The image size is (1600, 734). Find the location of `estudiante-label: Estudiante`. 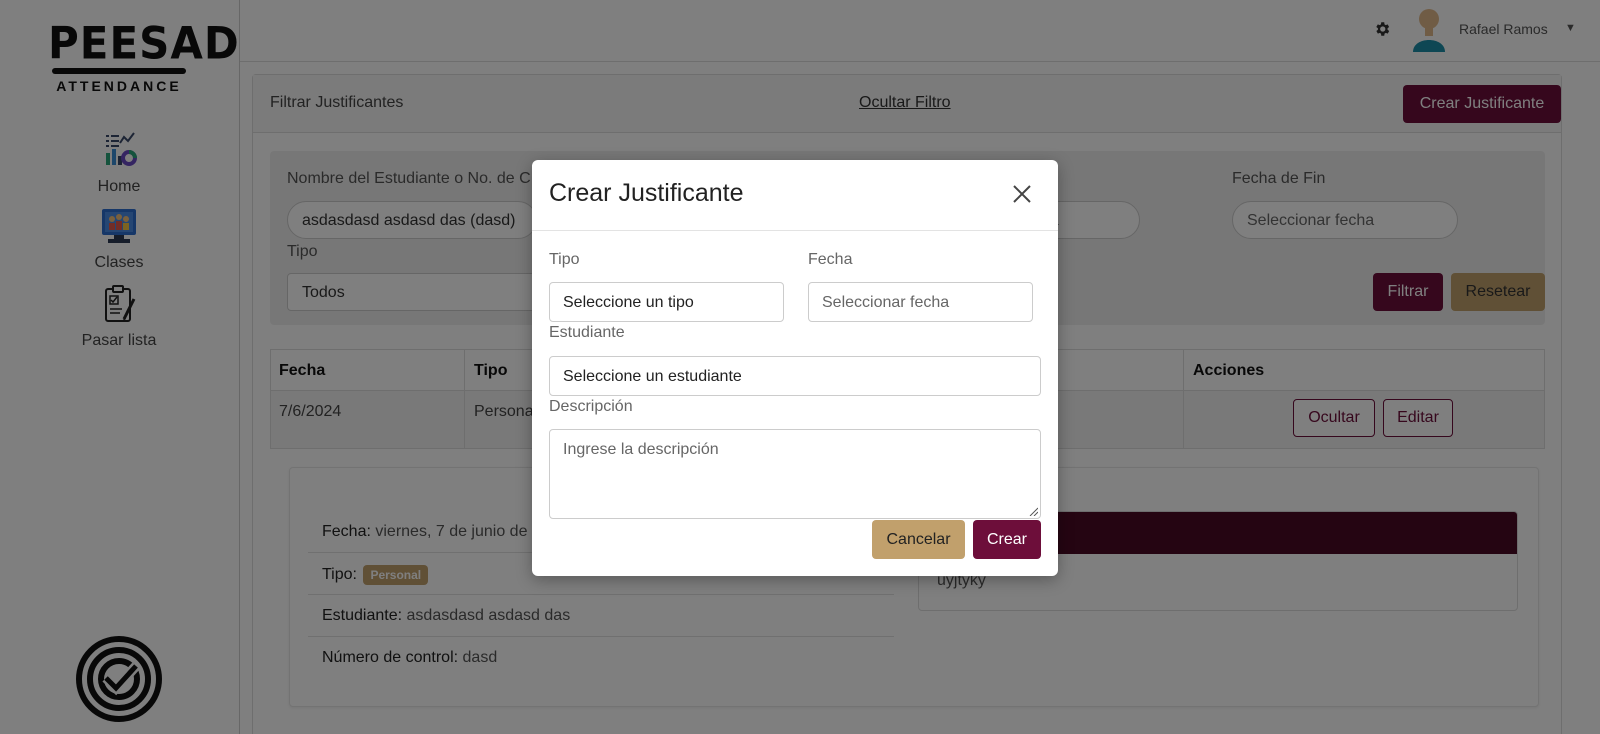

estudiante-label: Estudiante is located at coordinates (587, 332).